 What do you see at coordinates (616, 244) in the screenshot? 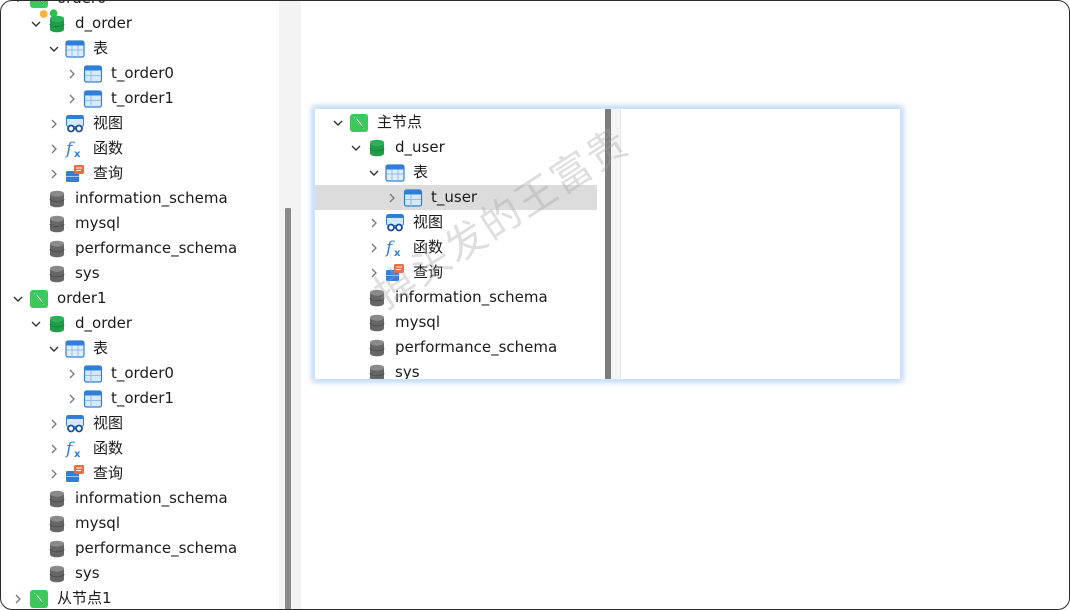
I see `preview-splitter` at bounding box center [616, 244].